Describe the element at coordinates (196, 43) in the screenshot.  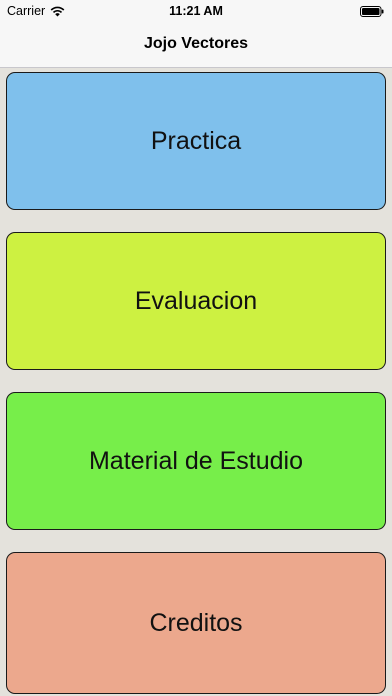
I see `nav-title: Jojo Vectores` at that location.